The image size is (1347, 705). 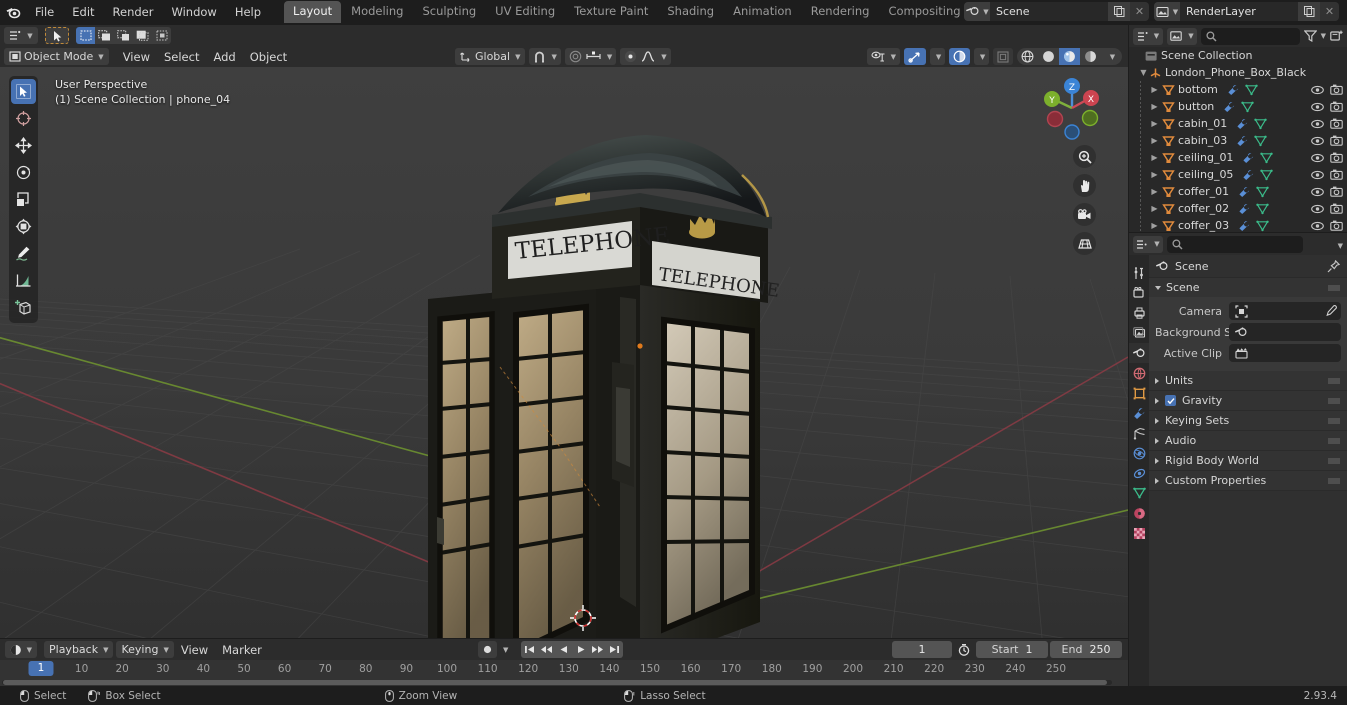 What do you see at coordinates (1333, 266) in the screenshot?
I see `pin-icon` at bounding box center [1333, 266].